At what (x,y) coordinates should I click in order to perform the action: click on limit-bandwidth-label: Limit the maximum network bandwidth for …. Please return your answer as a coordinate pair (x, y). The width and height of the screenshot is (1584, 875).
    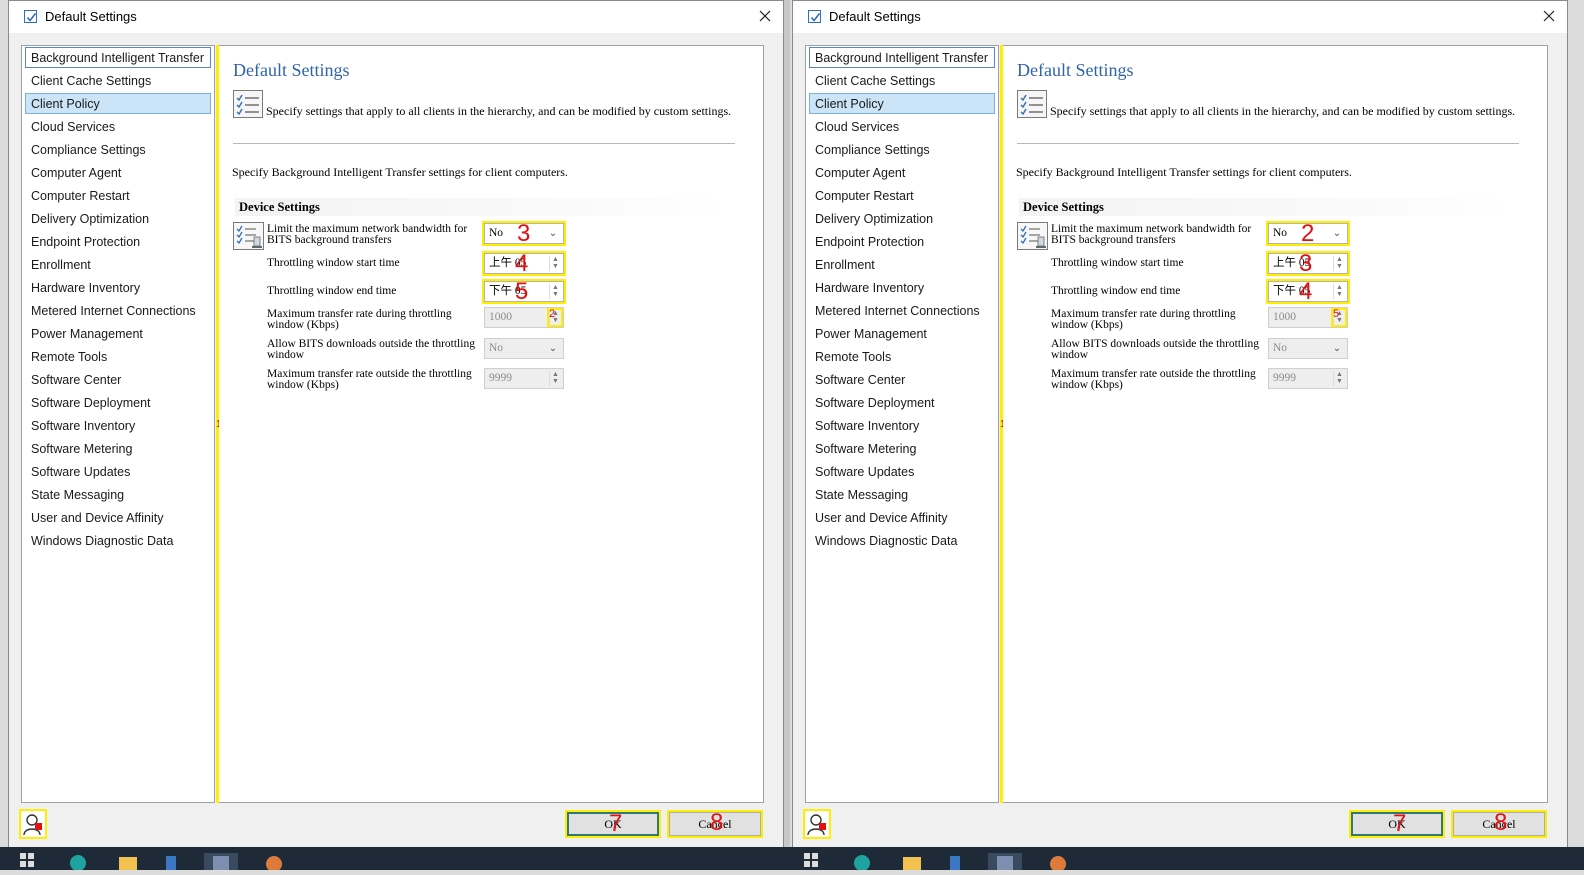
    Looking at the image, I should click on (1151, 234).